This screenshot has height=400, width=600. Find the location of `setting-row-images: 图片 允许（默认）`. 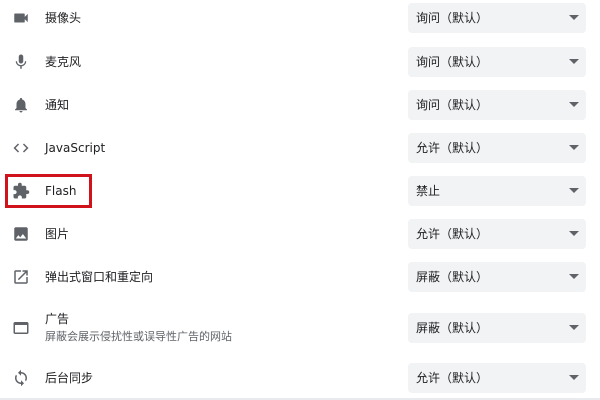

setting-row-images: 图片 允许（默认） is located at coordinates (300, 234).